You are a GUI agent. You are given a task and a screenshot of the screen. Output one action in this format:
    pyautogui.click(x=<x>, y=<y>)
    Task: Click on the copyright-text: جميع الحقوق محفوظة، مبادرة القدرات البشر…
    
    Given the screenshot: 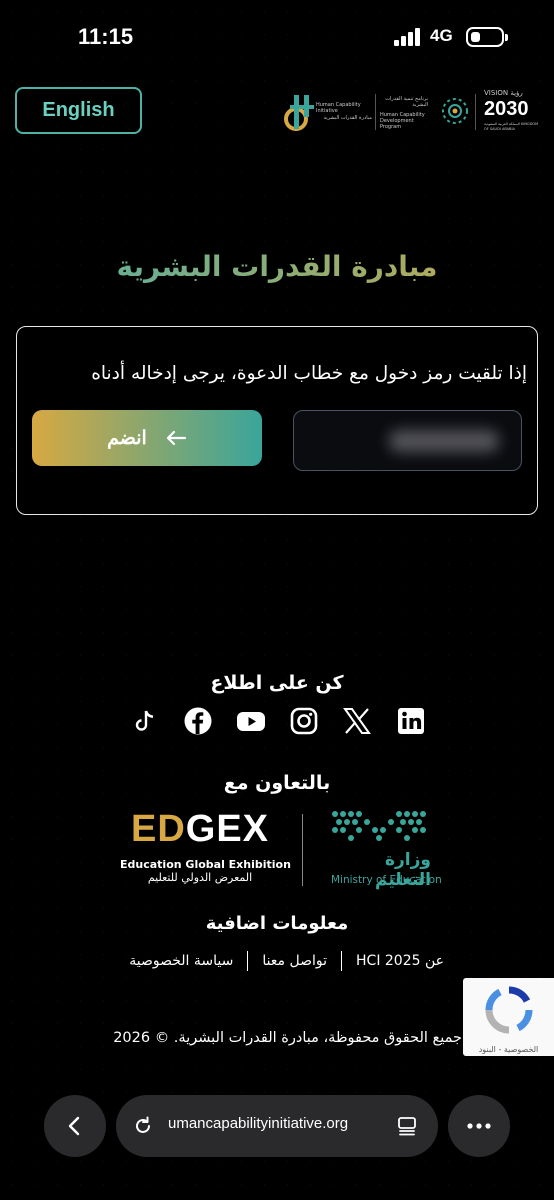 What is the action you would take?
    pyautogui.click(x=287, y=1038)
    